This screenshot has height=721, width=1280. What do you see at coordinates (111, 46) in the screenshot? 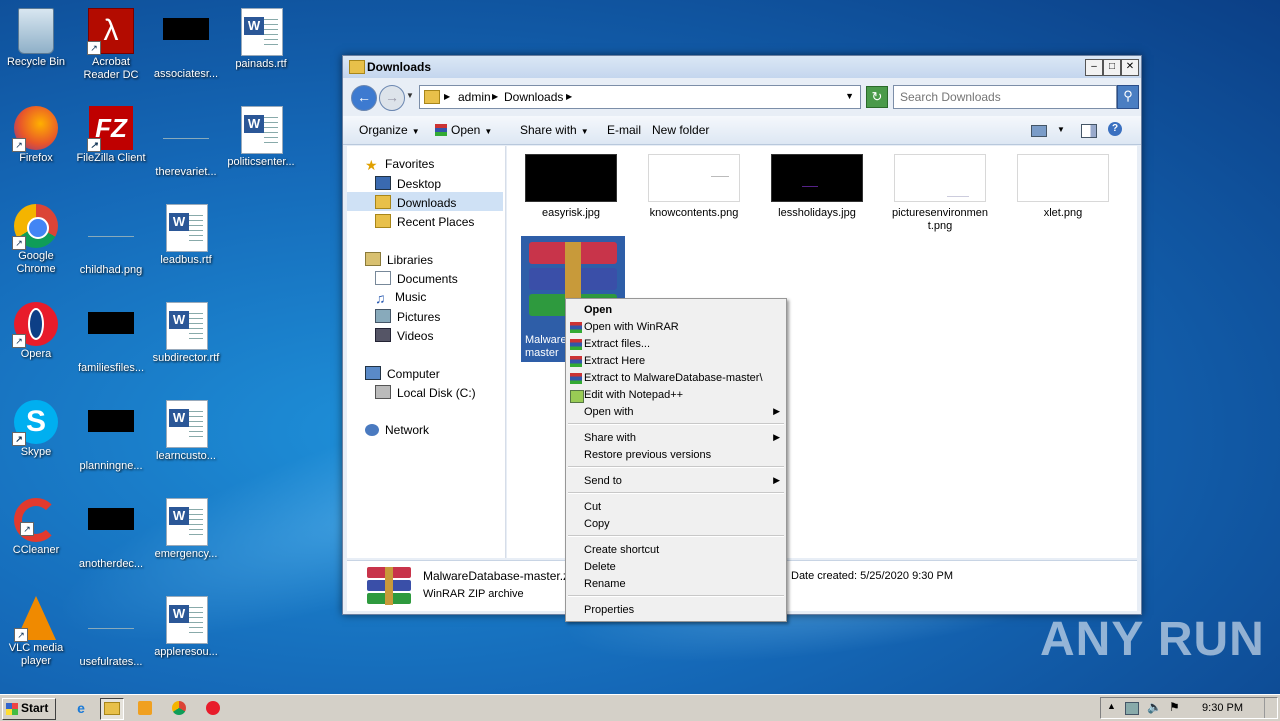
I see `desktop-icon-acrobat: λ ↗ Acrobat Reader DC` at bounding box center [111, 46].